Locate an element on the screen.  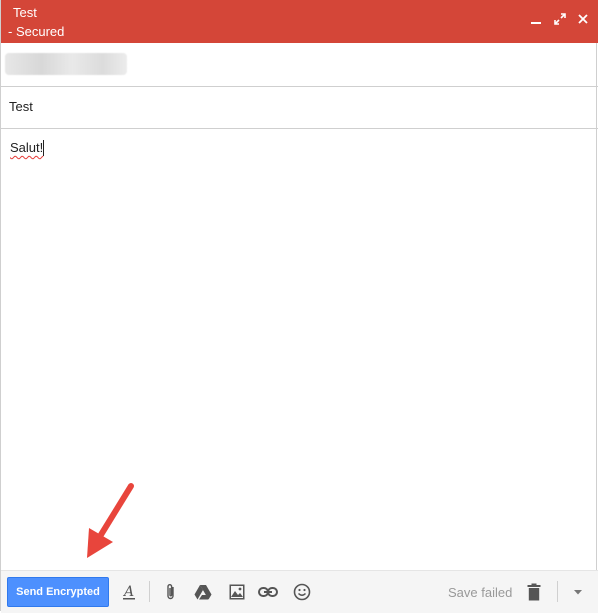
send-encrypted-button: Send Encrypted is located at coordinates (58, 592).